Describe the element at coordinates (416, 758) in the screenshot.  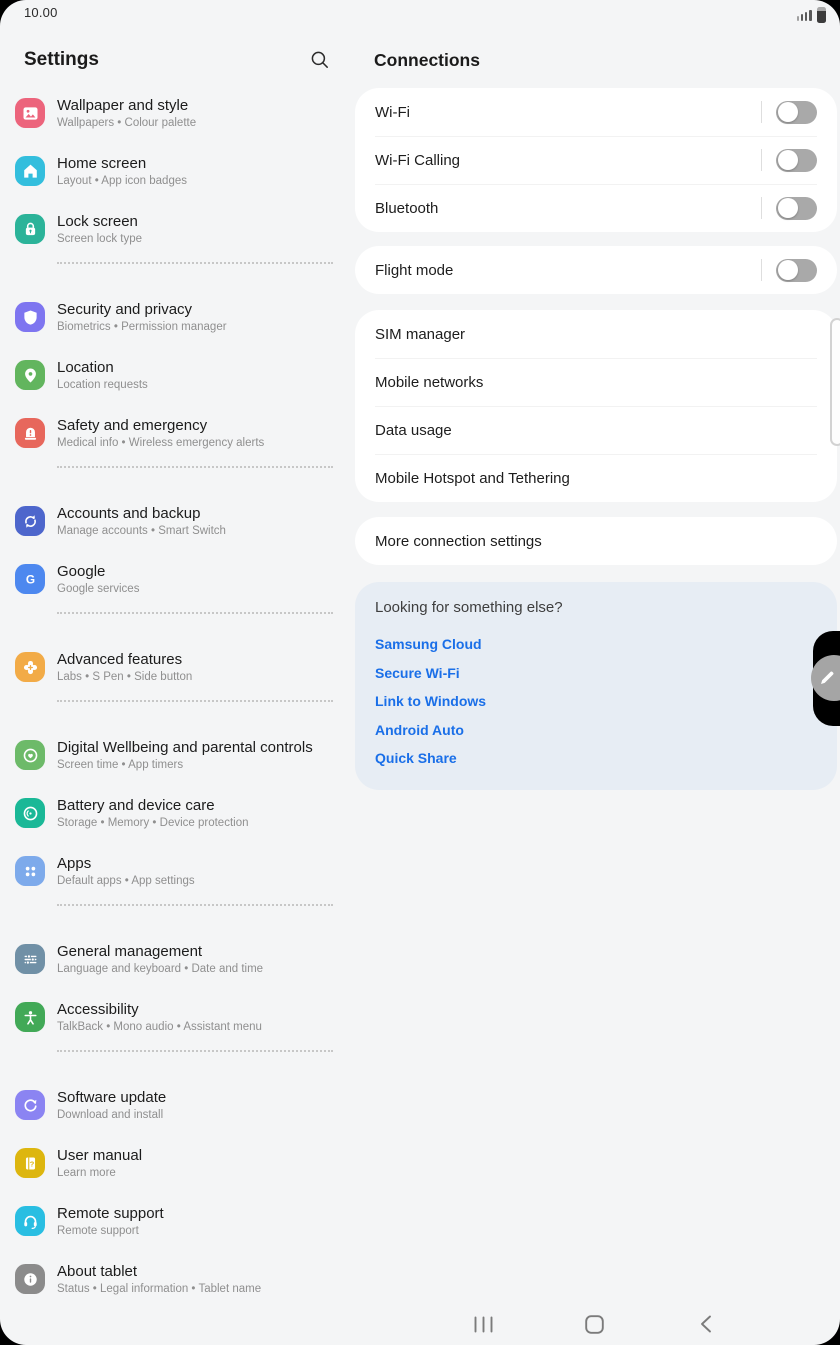
I see `link-quick-share: Quick Share` at that location.